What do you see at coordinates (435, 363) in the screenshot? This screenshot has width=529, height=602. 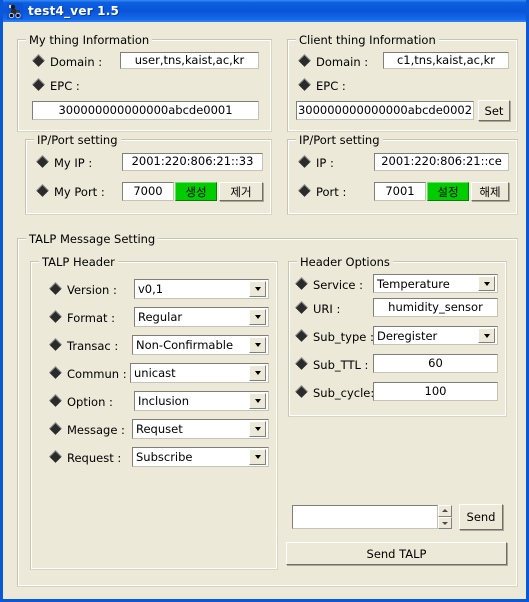 I see `sub-ttl-input: 60` at bounding box center [435, 363].